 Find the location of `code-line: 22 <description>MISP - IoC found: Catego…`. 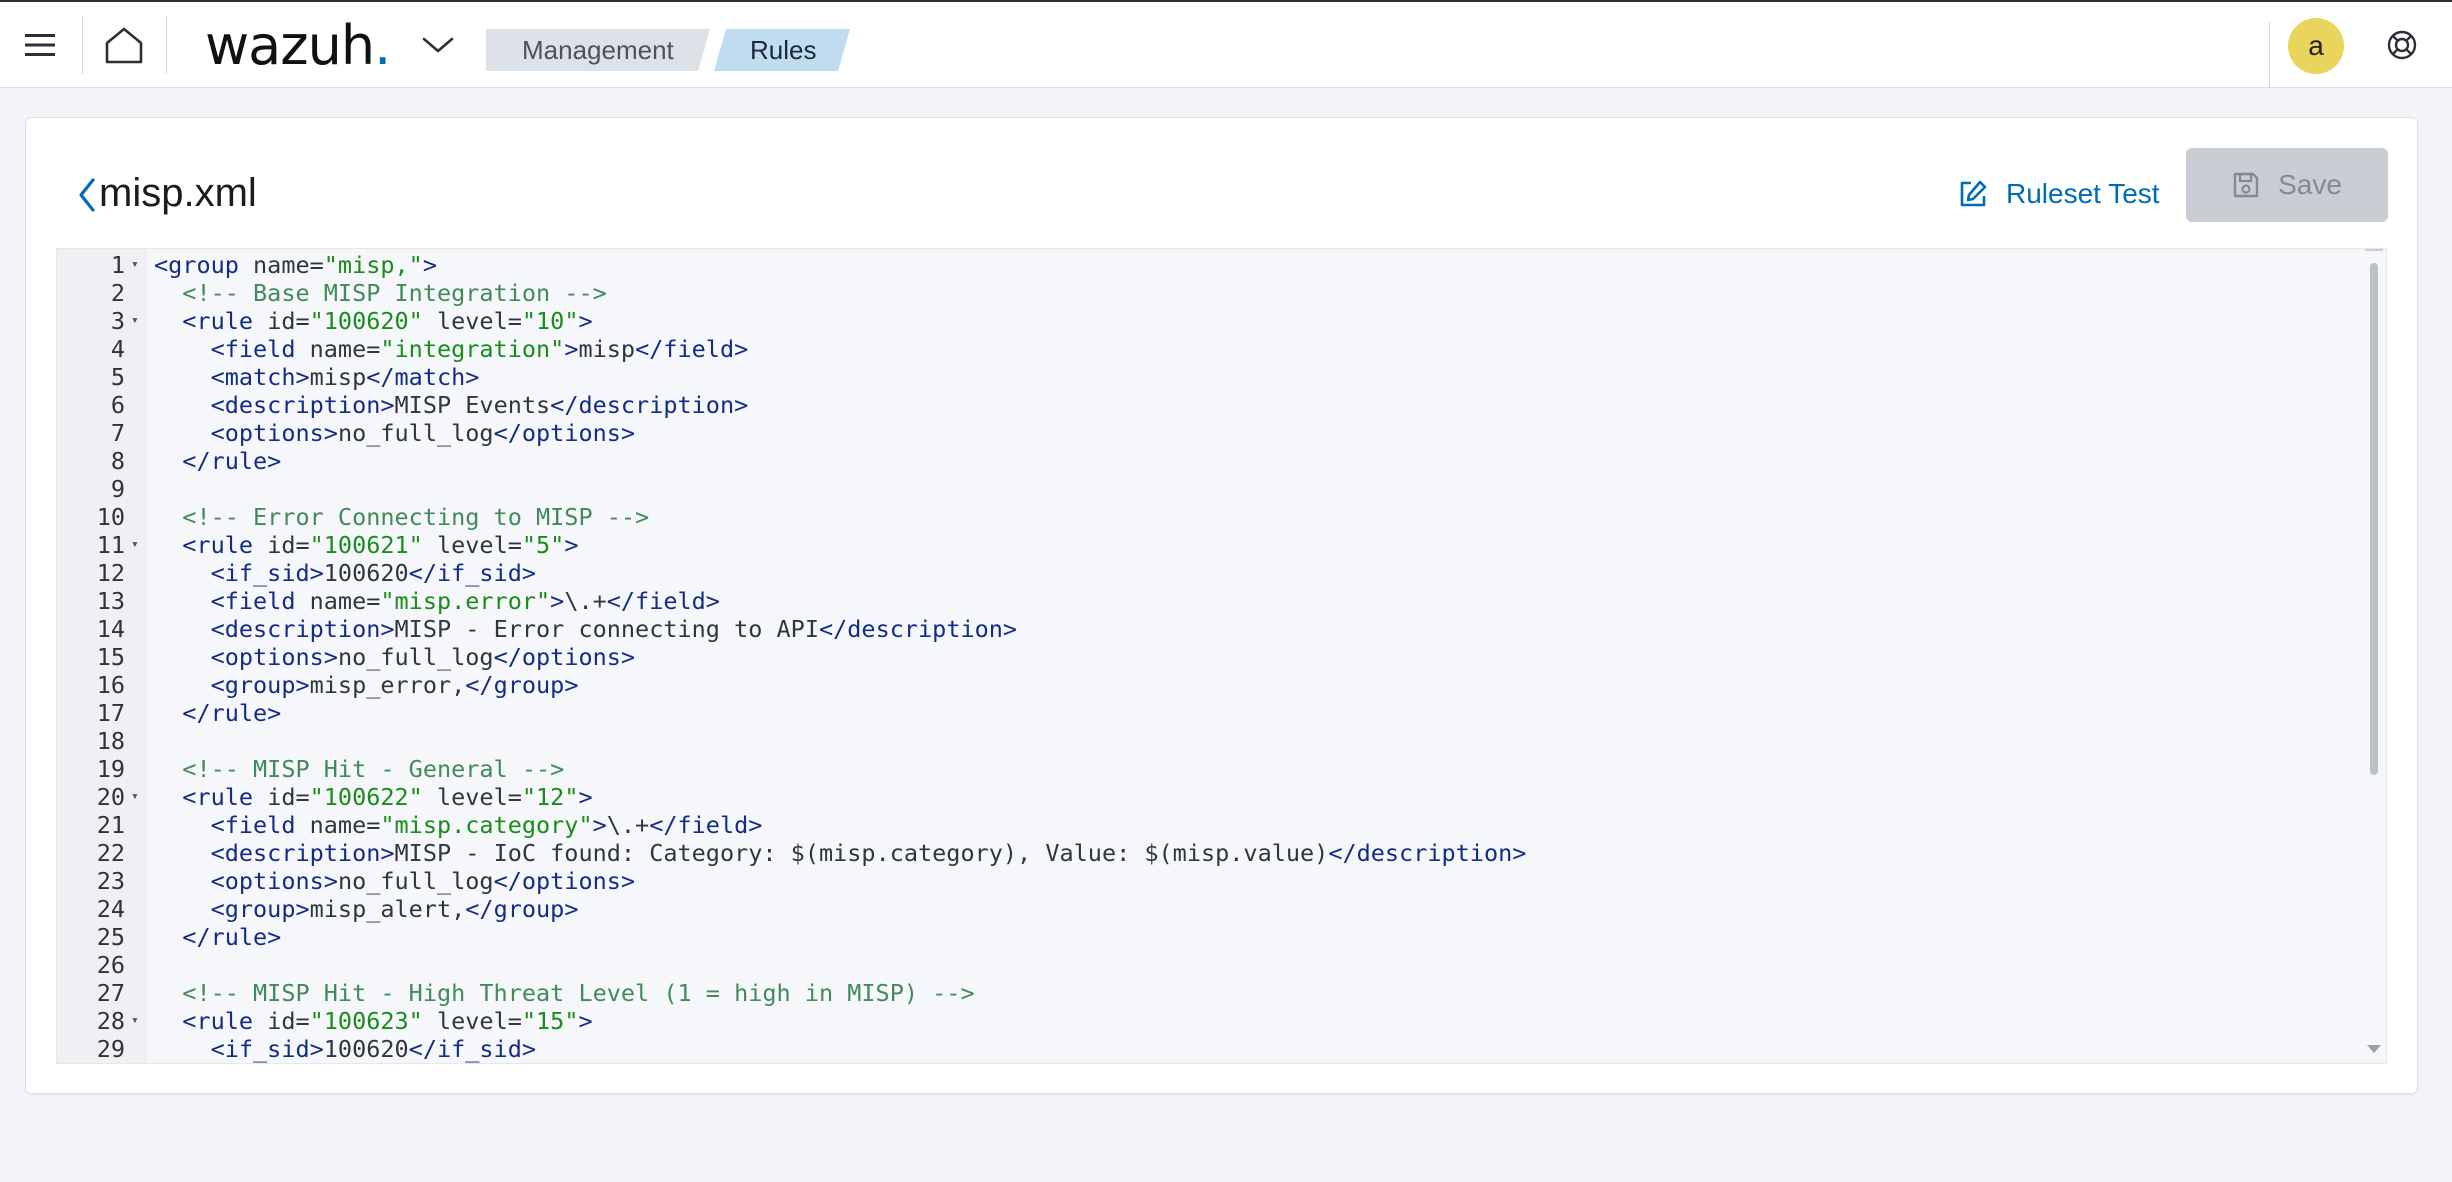

code-line: 22 <description>MISP - IoC found: Catego… is located at coordinates (1221, 853).